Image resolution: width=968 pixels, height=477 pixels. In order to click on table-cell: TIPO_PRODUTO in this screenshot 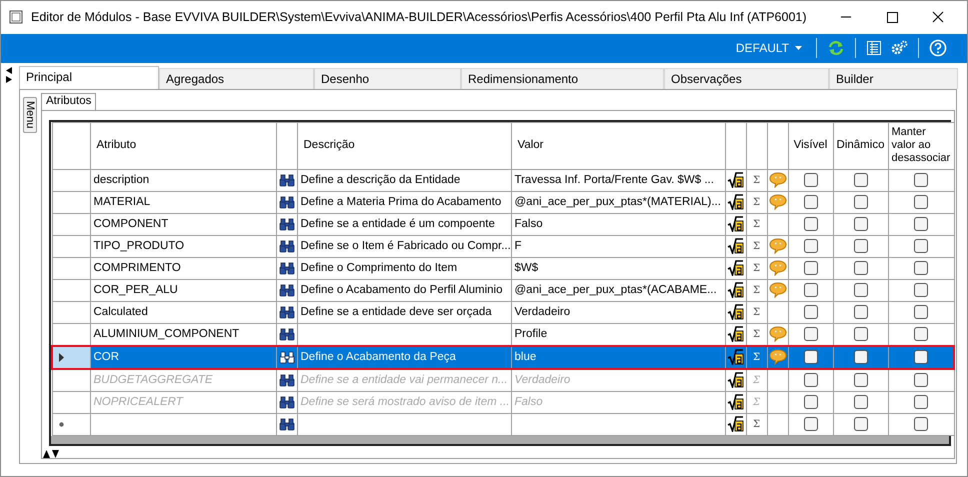, I will do `click(183, 246)`.